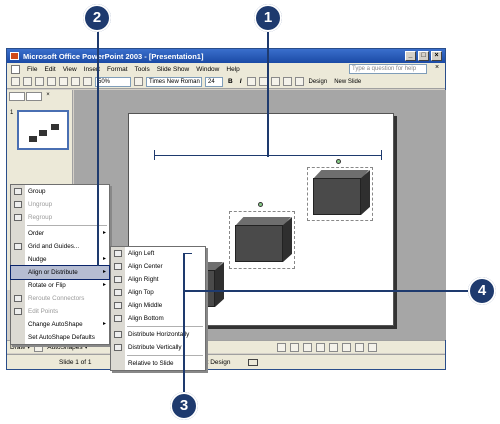  What do you see at coordinates (39, 81) in the screenshot?
I see `save-icon` at bounding box center [39, 81].